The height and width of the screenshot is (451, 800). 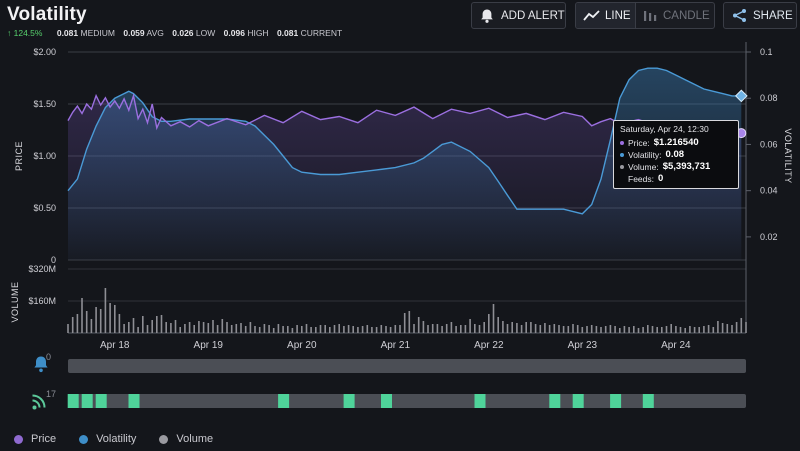 I want to click on volatility-axis-title: VOLATILITY, so click(x=788, y=155).